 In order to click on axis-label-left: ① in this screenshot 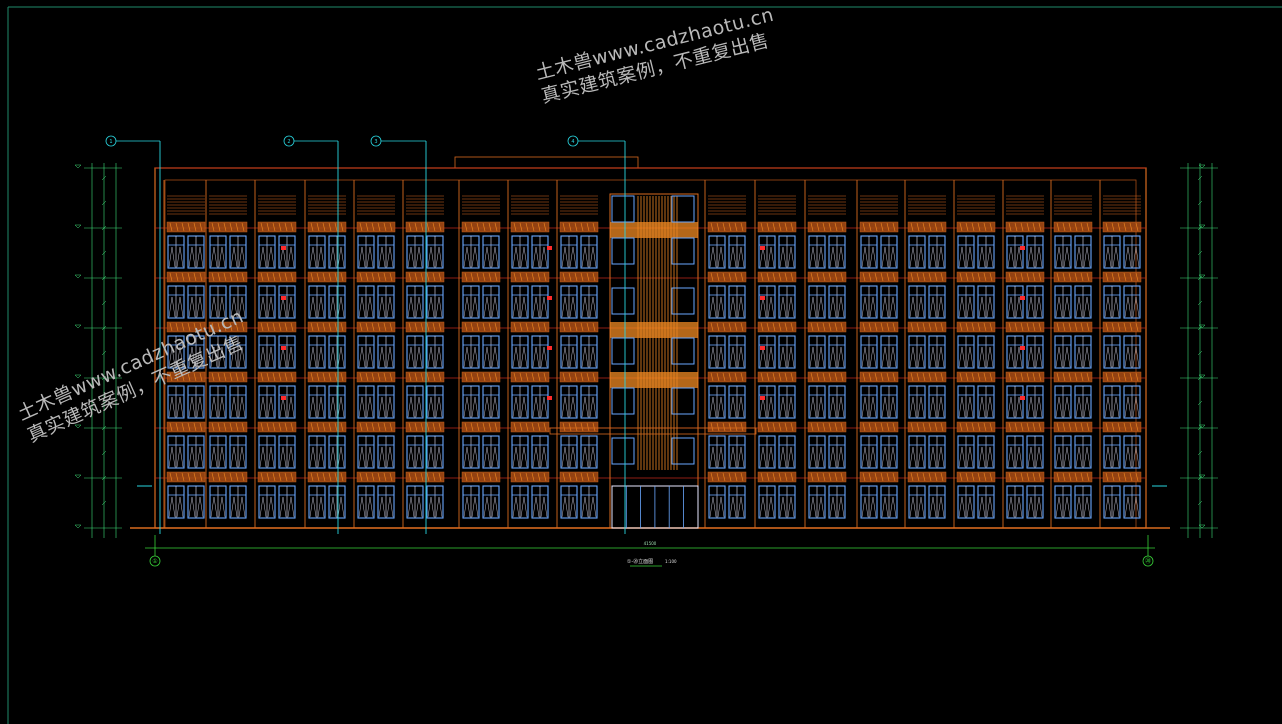, I will do `click(154, 561)`.